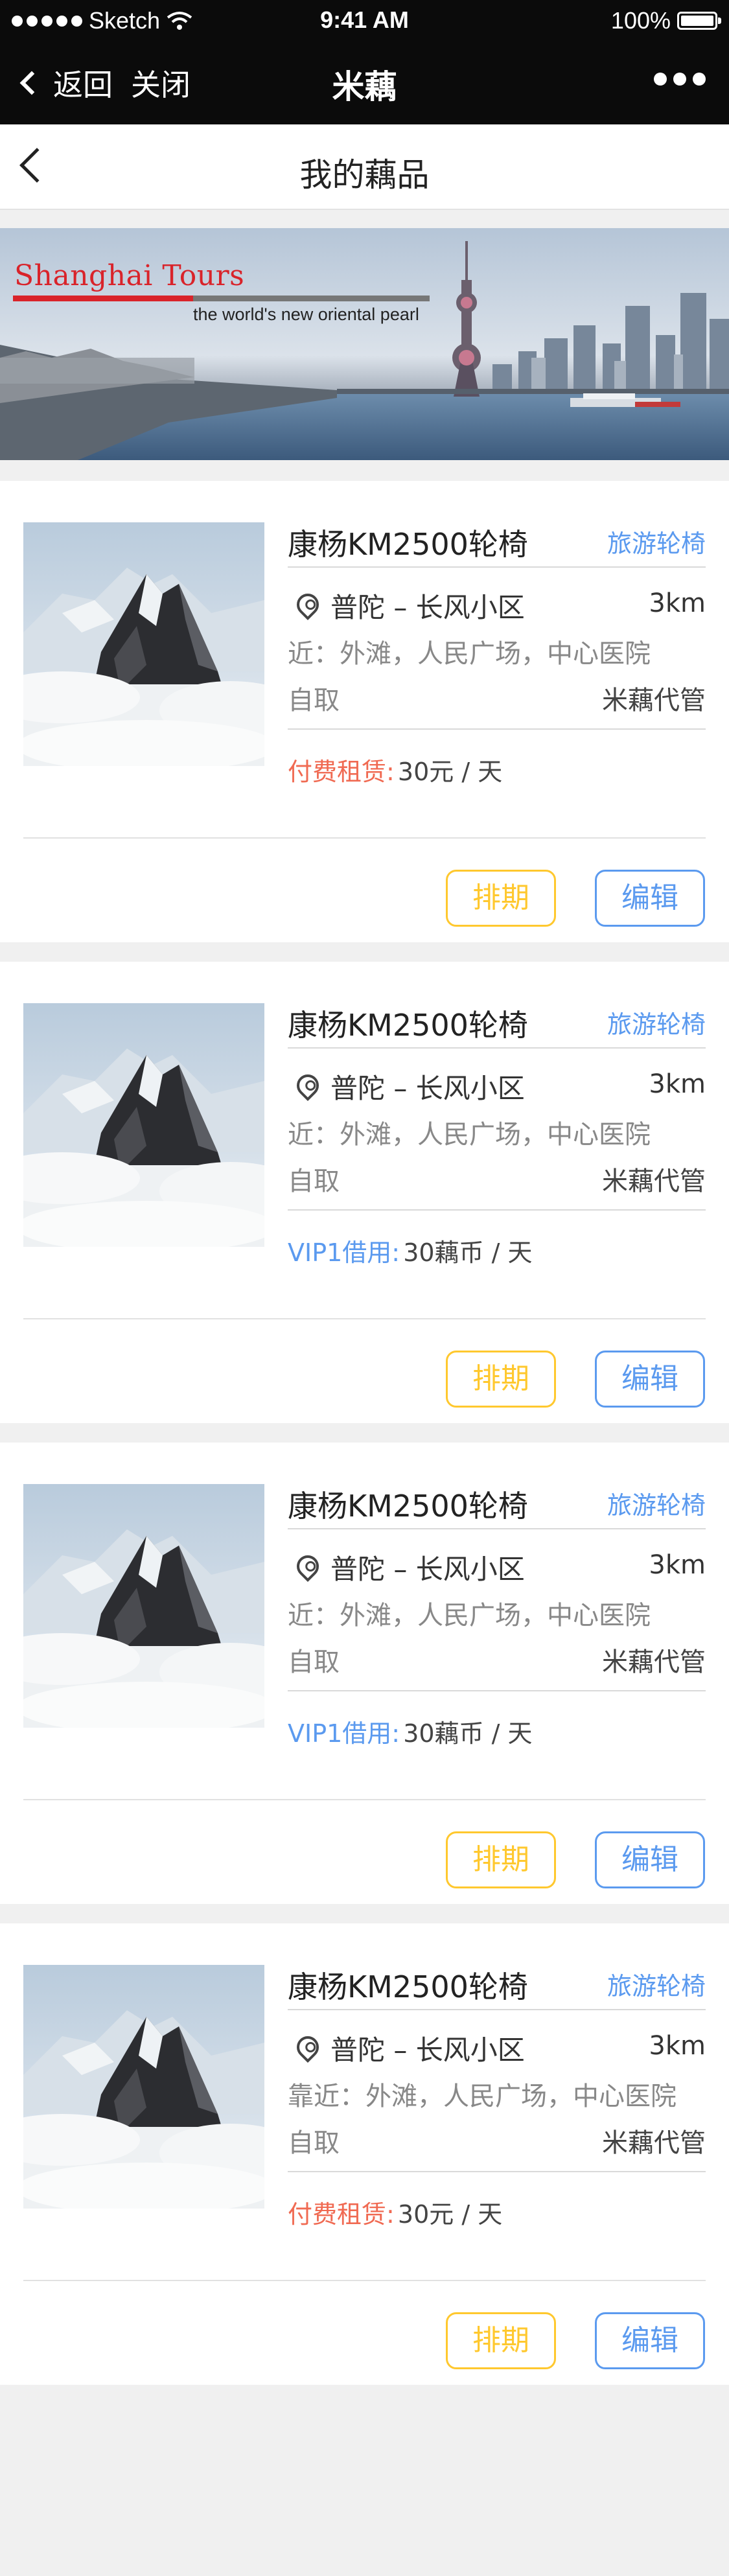  What do you see at coordinates (364, 175) in the screenshot?
I see `page-title: 我的藕品` at bounding box center [364, 175].